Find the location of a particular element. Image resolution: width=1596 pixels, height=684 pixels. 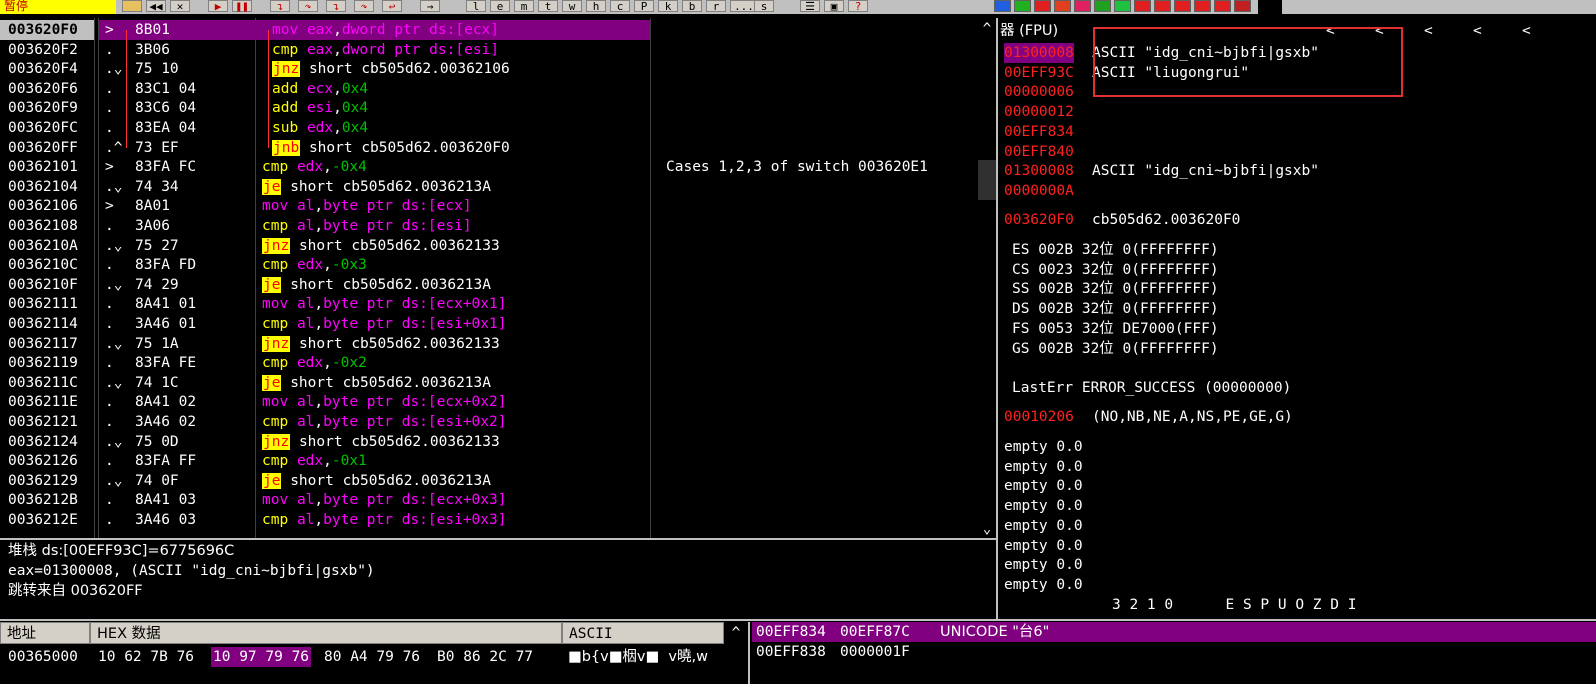

disasm-row: 003620FC. 83EA 04 sub edx,0x4 is located at coordinates (489, 128).